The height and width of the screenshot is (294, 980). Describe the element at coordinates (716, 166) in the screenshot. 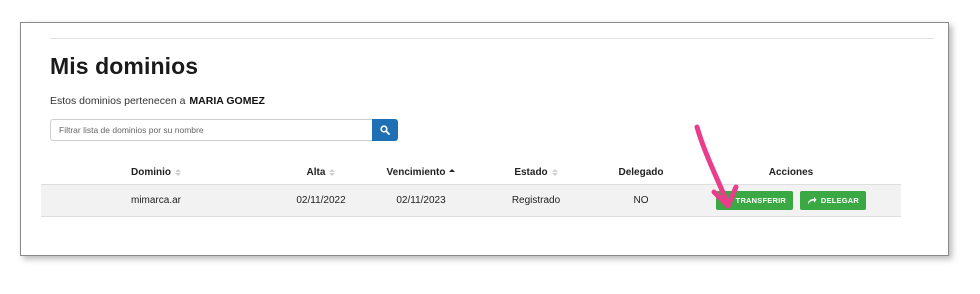

I see `pink-pointer-arrow-icon` at that location.